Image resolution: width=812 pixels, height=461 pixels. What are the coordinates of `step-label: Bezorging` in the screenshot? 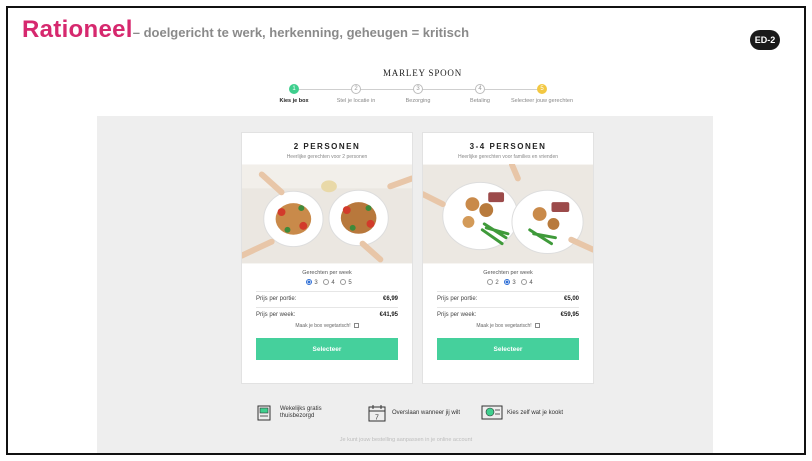 It's located at (418, 101).